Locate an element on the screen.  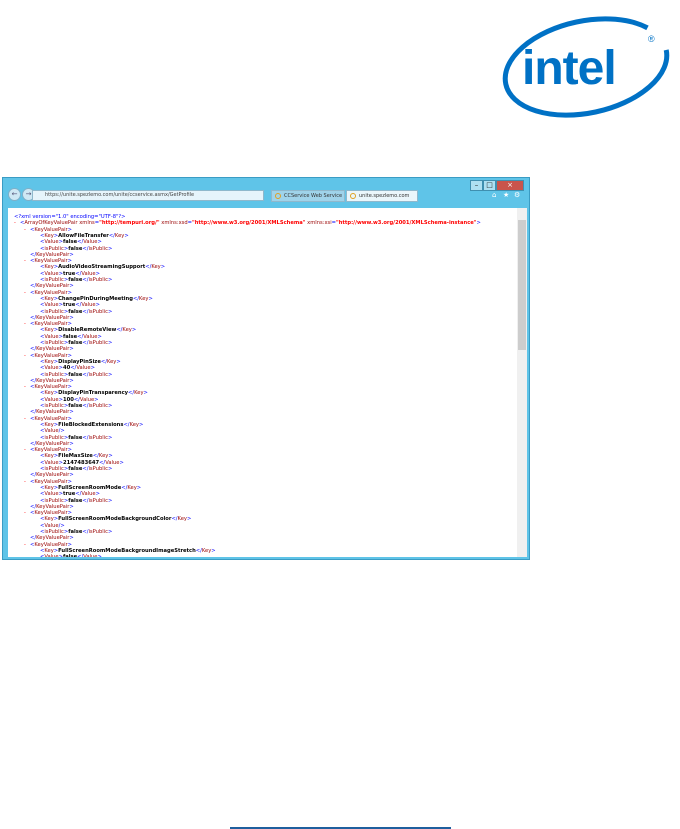
svg-text: intel is located at coordinates (569, 68).